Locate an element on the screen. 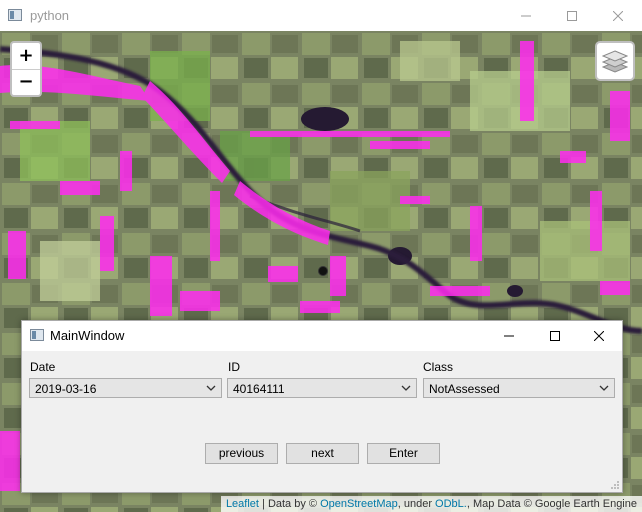 The image size is (642, 512). dialog-close-button is located at coordinates (599, 336).